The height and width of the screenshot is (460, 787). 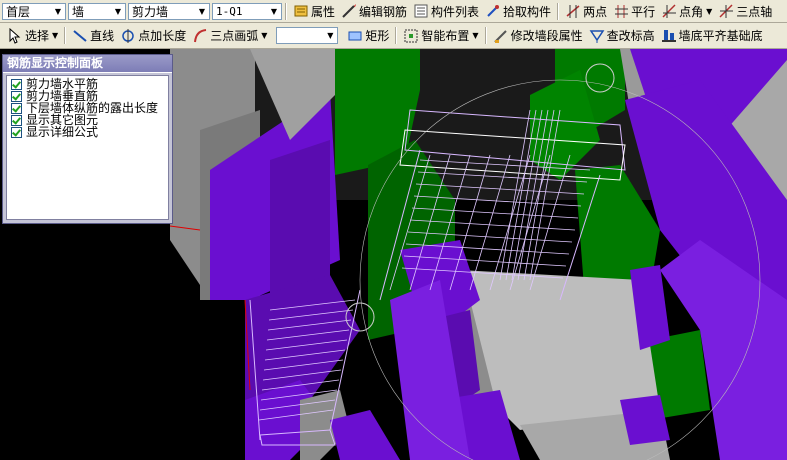 I want to click on type-select: 墙 ▼, so click(x=97, y=11).